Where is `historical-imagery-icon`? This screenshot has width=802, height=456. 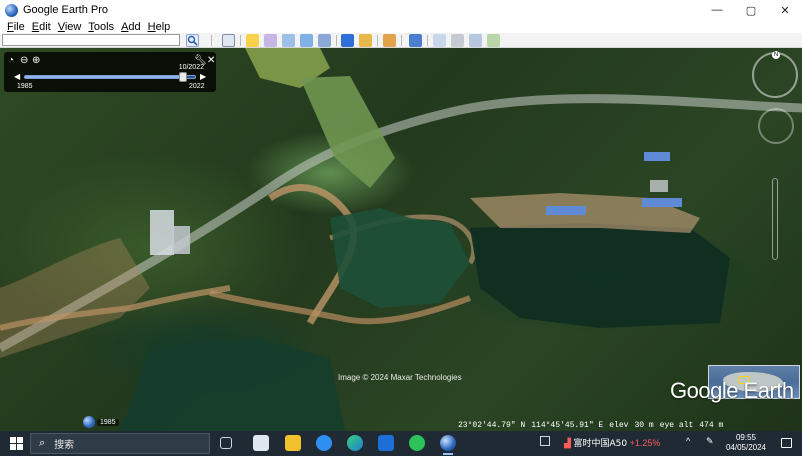
historical-imagery-icon is located at coordinates (347, 40).